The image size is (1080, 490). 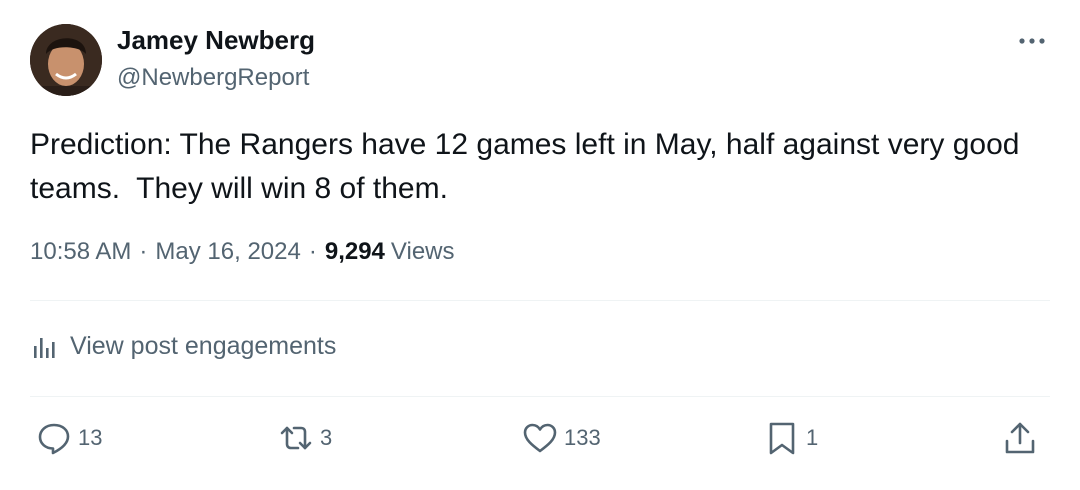 What do you see at coordinates (203, 346) in the screenshot?
I see `view-engagements-label: View post engagements` at bounding box center [203, 346].